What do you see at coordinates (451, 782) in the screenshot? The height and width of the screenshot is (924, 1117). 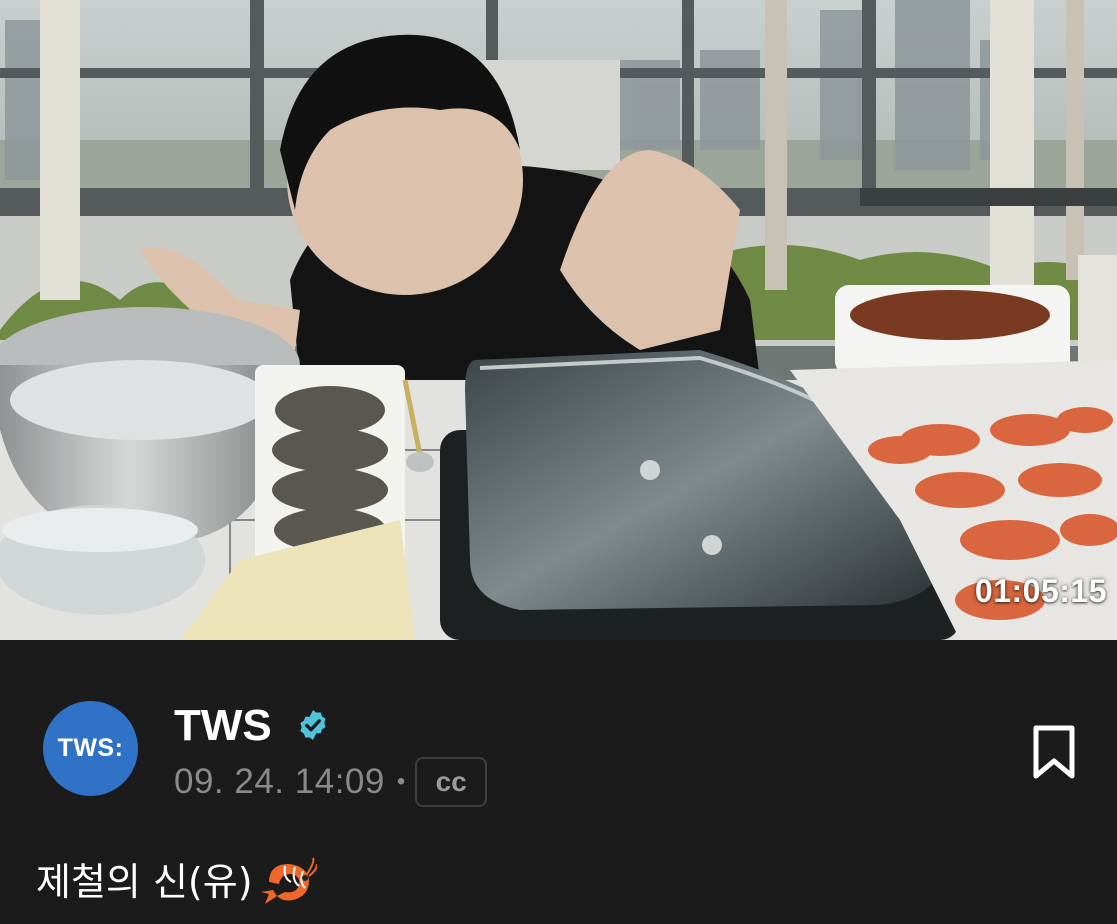 I see `cc-badge: cc` at bounding box center [451, 782].